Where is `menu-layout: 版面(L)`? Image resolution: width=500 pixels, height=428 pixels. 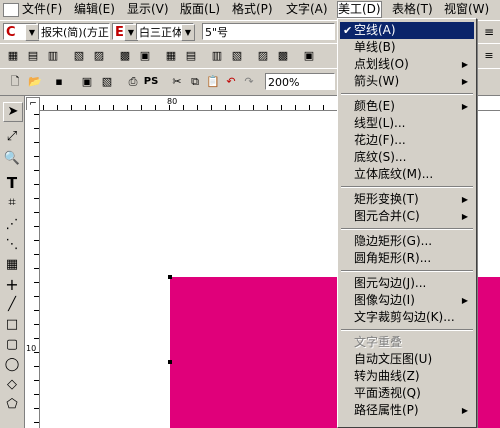
menu-layout: 版面(L) is located at coordinates (200, 9).